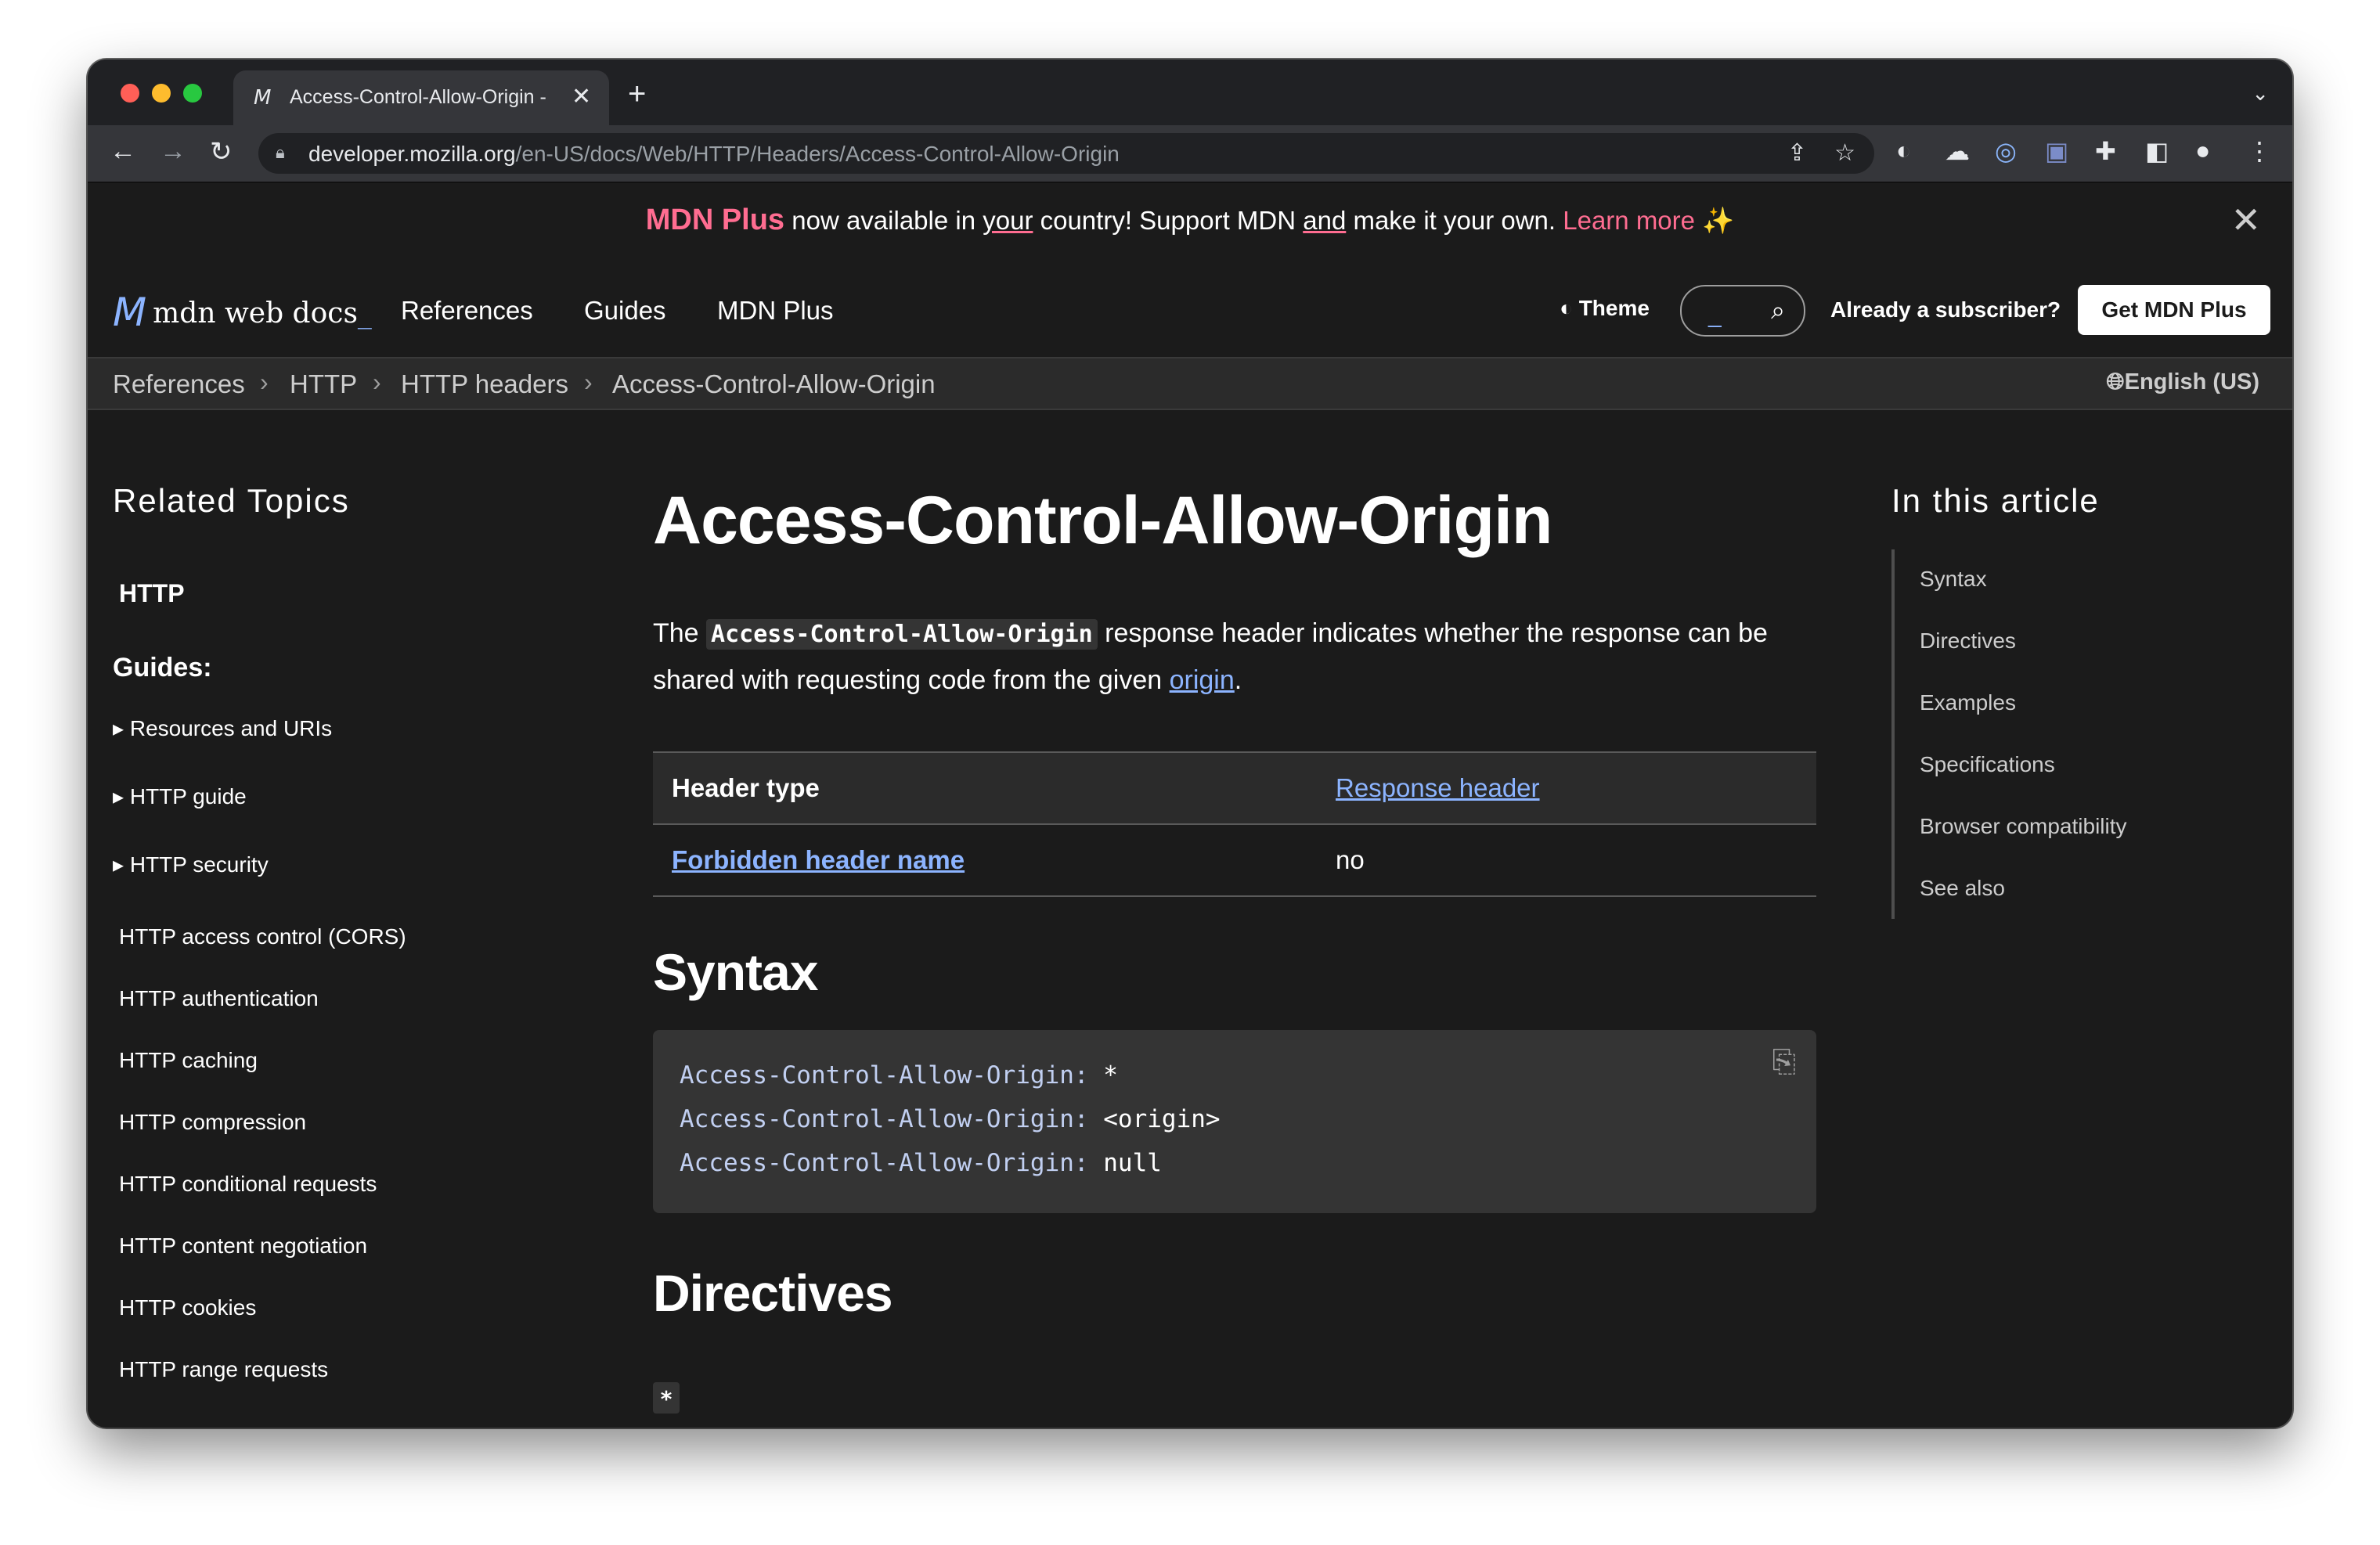  Describe the element at coordinates (2260, 93) in the screenshot. I see `tab-search-chevron-icon: ⌄` at that location.